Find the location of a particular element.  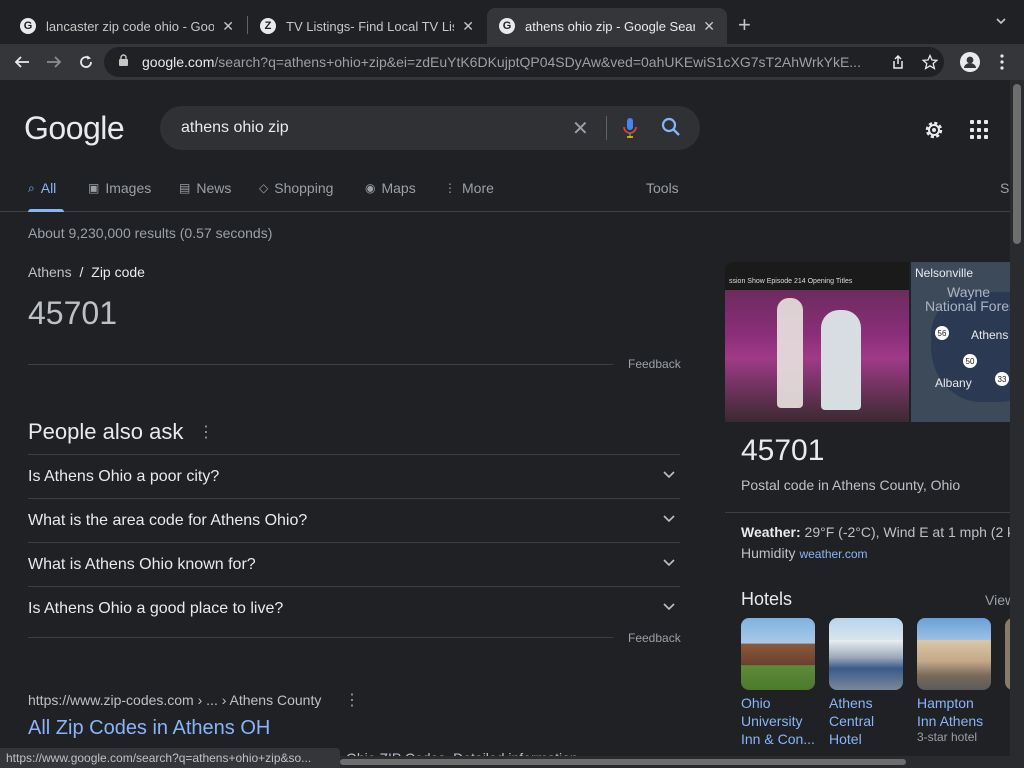

search-input: athens ohio zip is located at coordinates (235, 128).